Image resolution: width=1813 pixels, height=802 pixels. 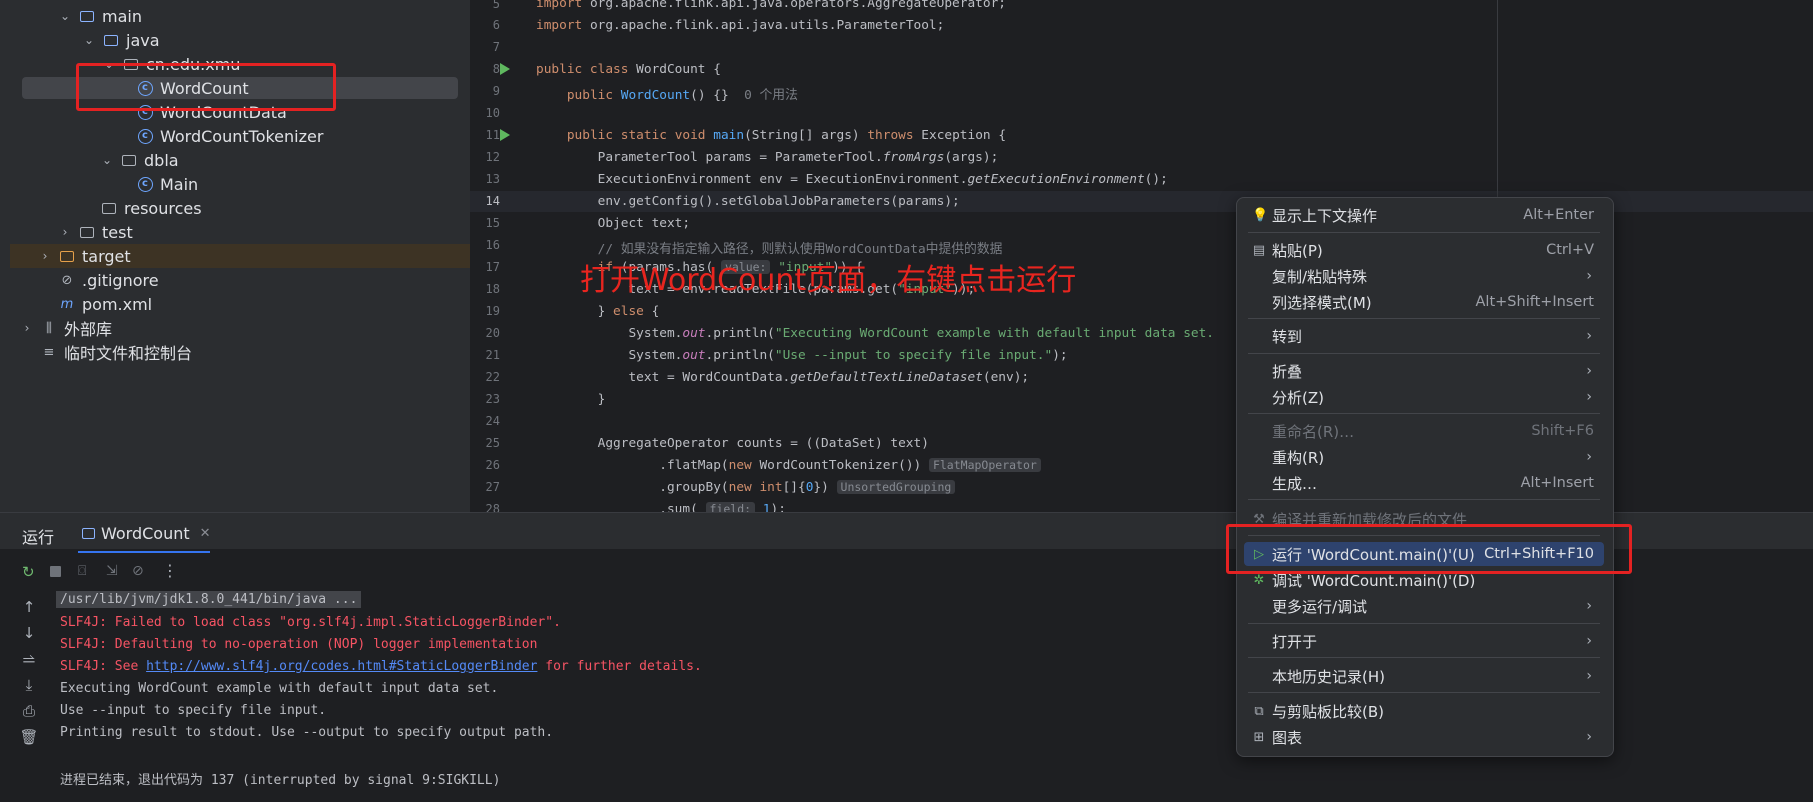 What do you see at coordinates (1424, 250) in the screenshot?
I see `menu-item-paste: ▤ 粘贴(P) Ctrl+V` at bounding box center [1424, 250].